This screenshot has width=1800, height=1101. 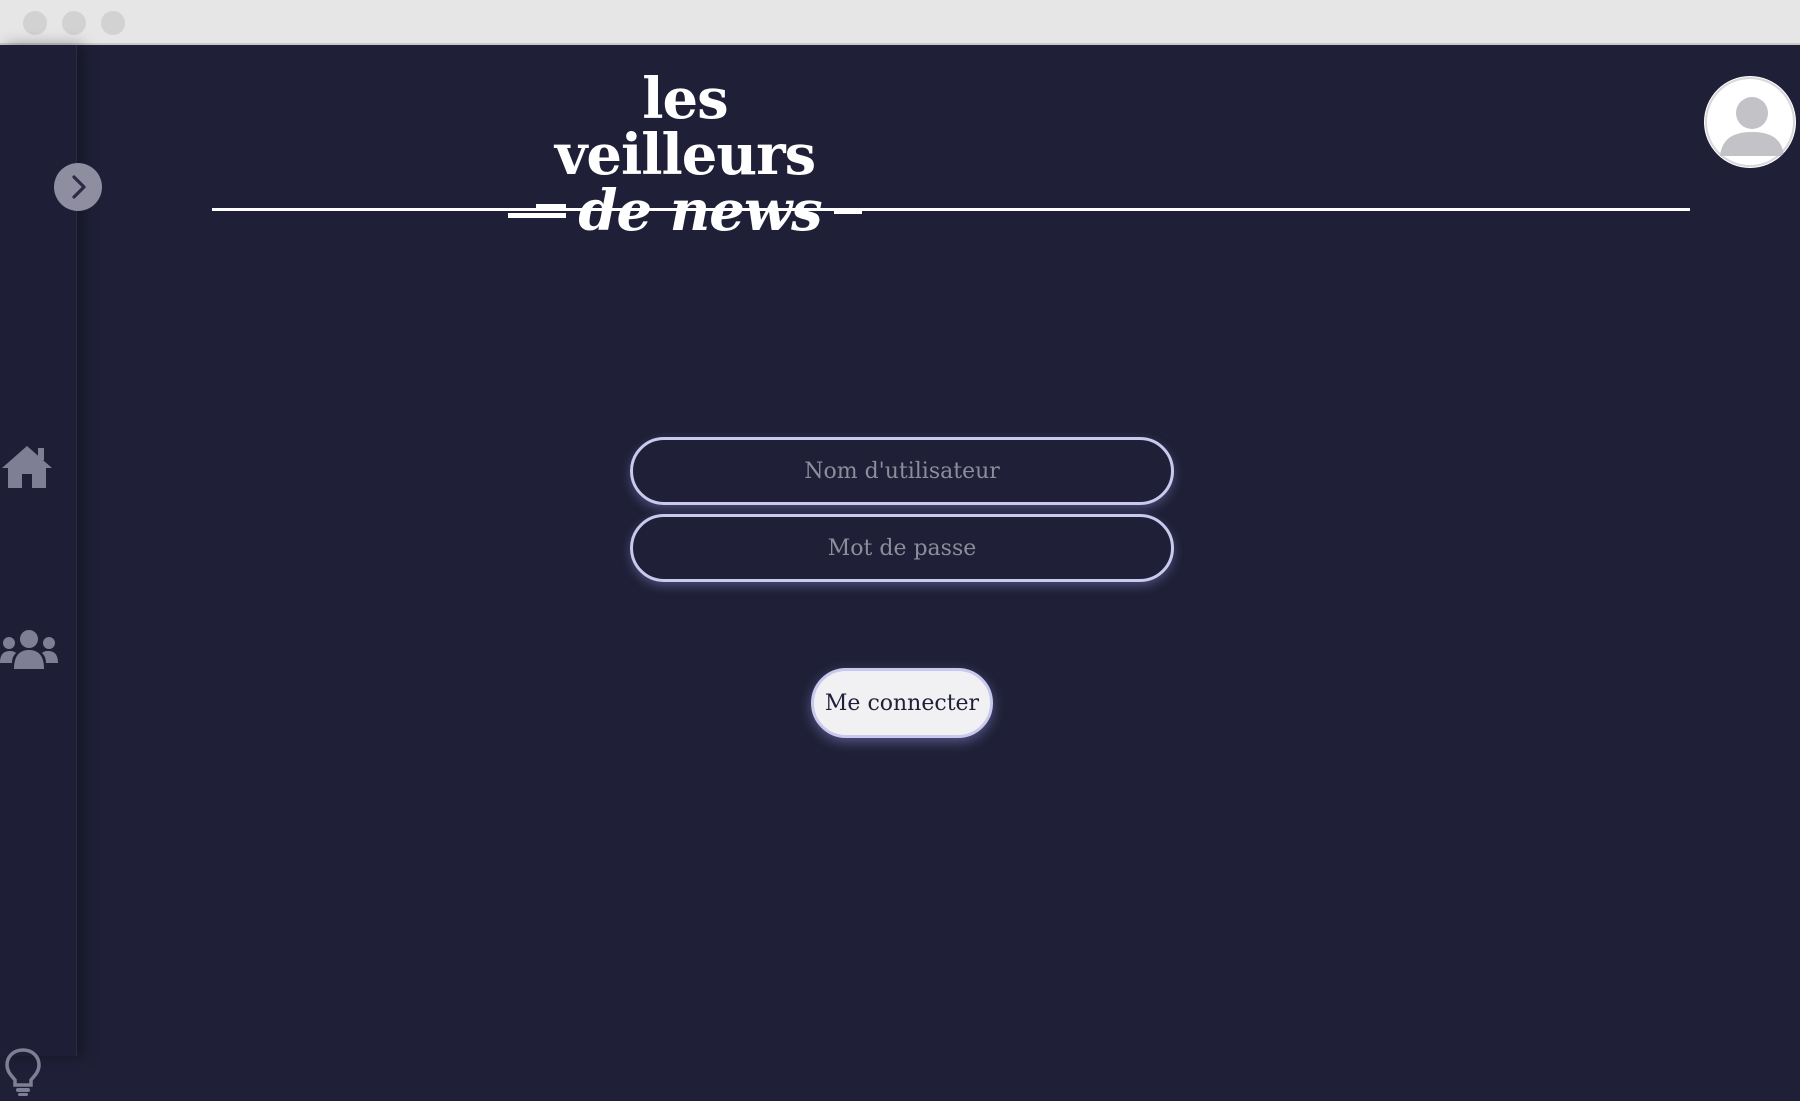 I want to click on user-icon, so click(x=1750, y=122).